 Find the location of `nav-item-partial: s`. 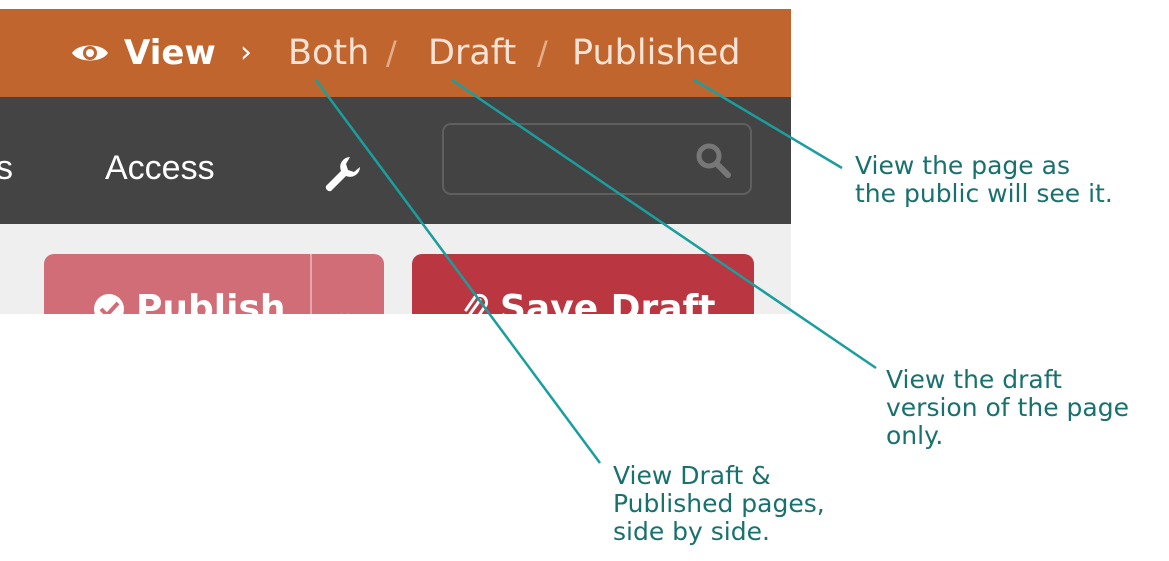

nav-item-partial: s is located at coordinates (6, 168).